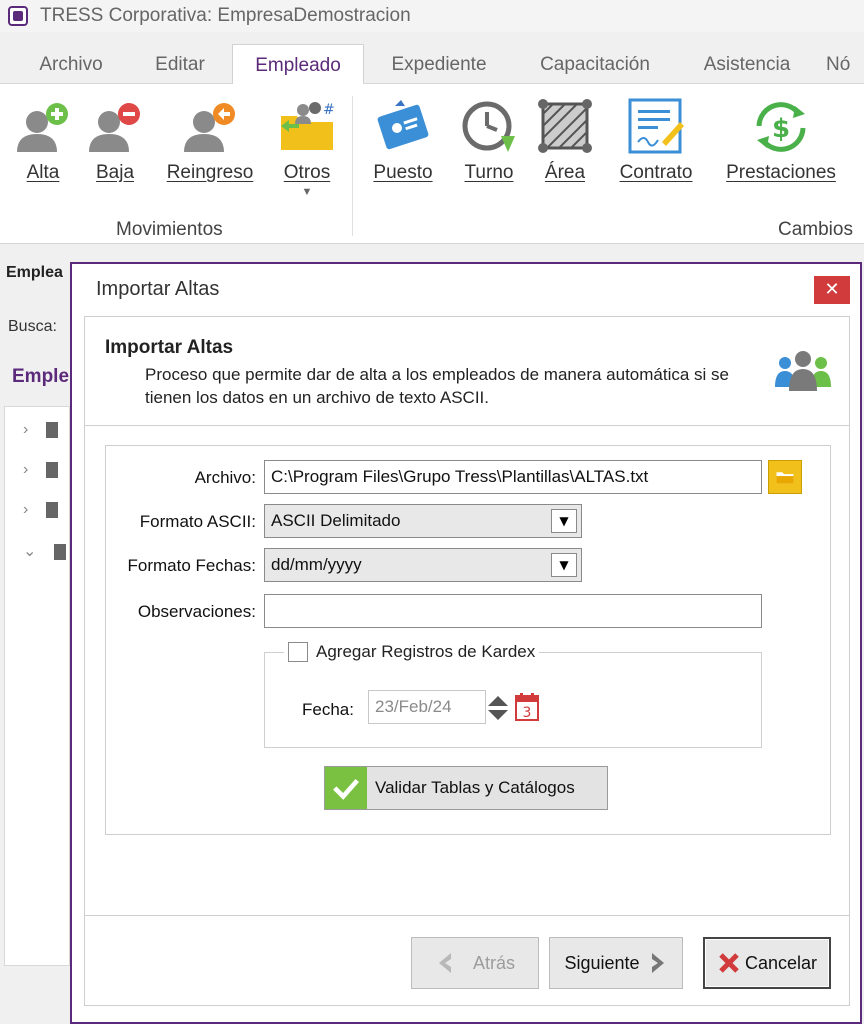 The width and height of the screenshot is (864, 1024). I want to click on tab-archivo: Archivo, so click(71, 64).